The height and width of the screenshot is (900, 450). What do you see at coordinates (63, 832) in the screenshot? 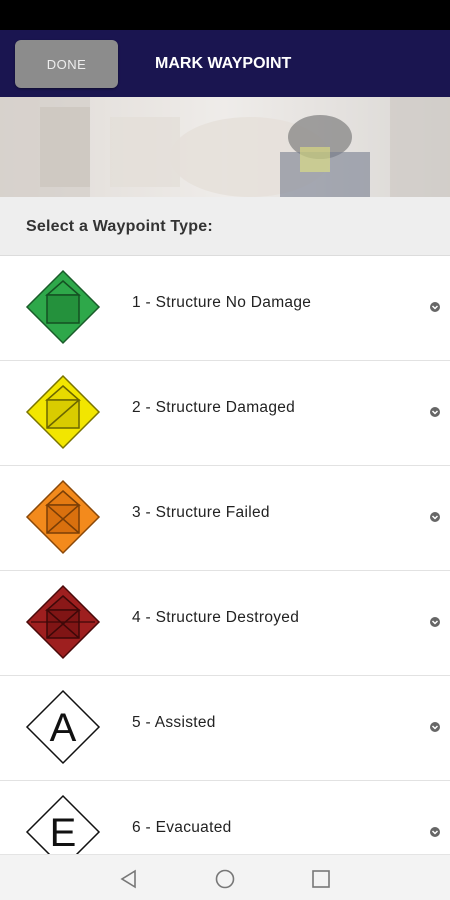
I see `waypoint-letter: E` at bounding box center [63, 832].